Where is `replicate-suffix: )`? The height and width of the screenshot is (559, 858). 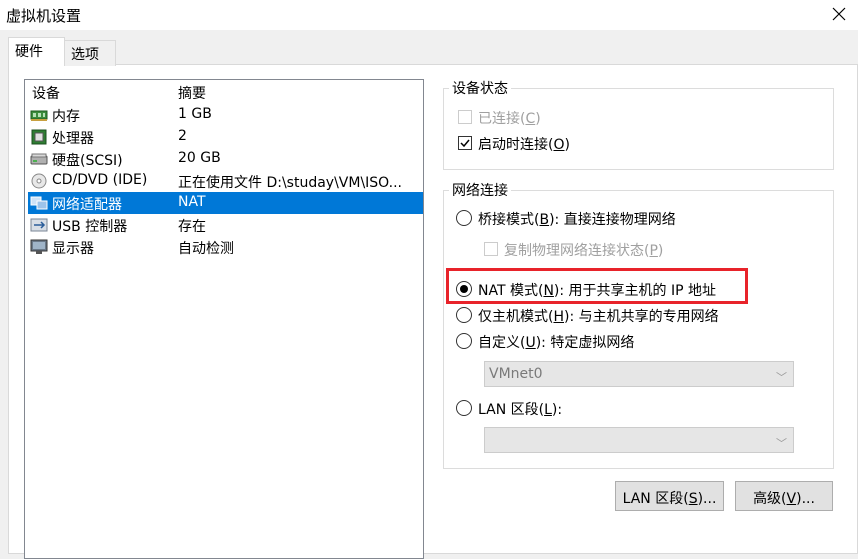
replicate-suffix: ) is located at coordinates (660, 251).